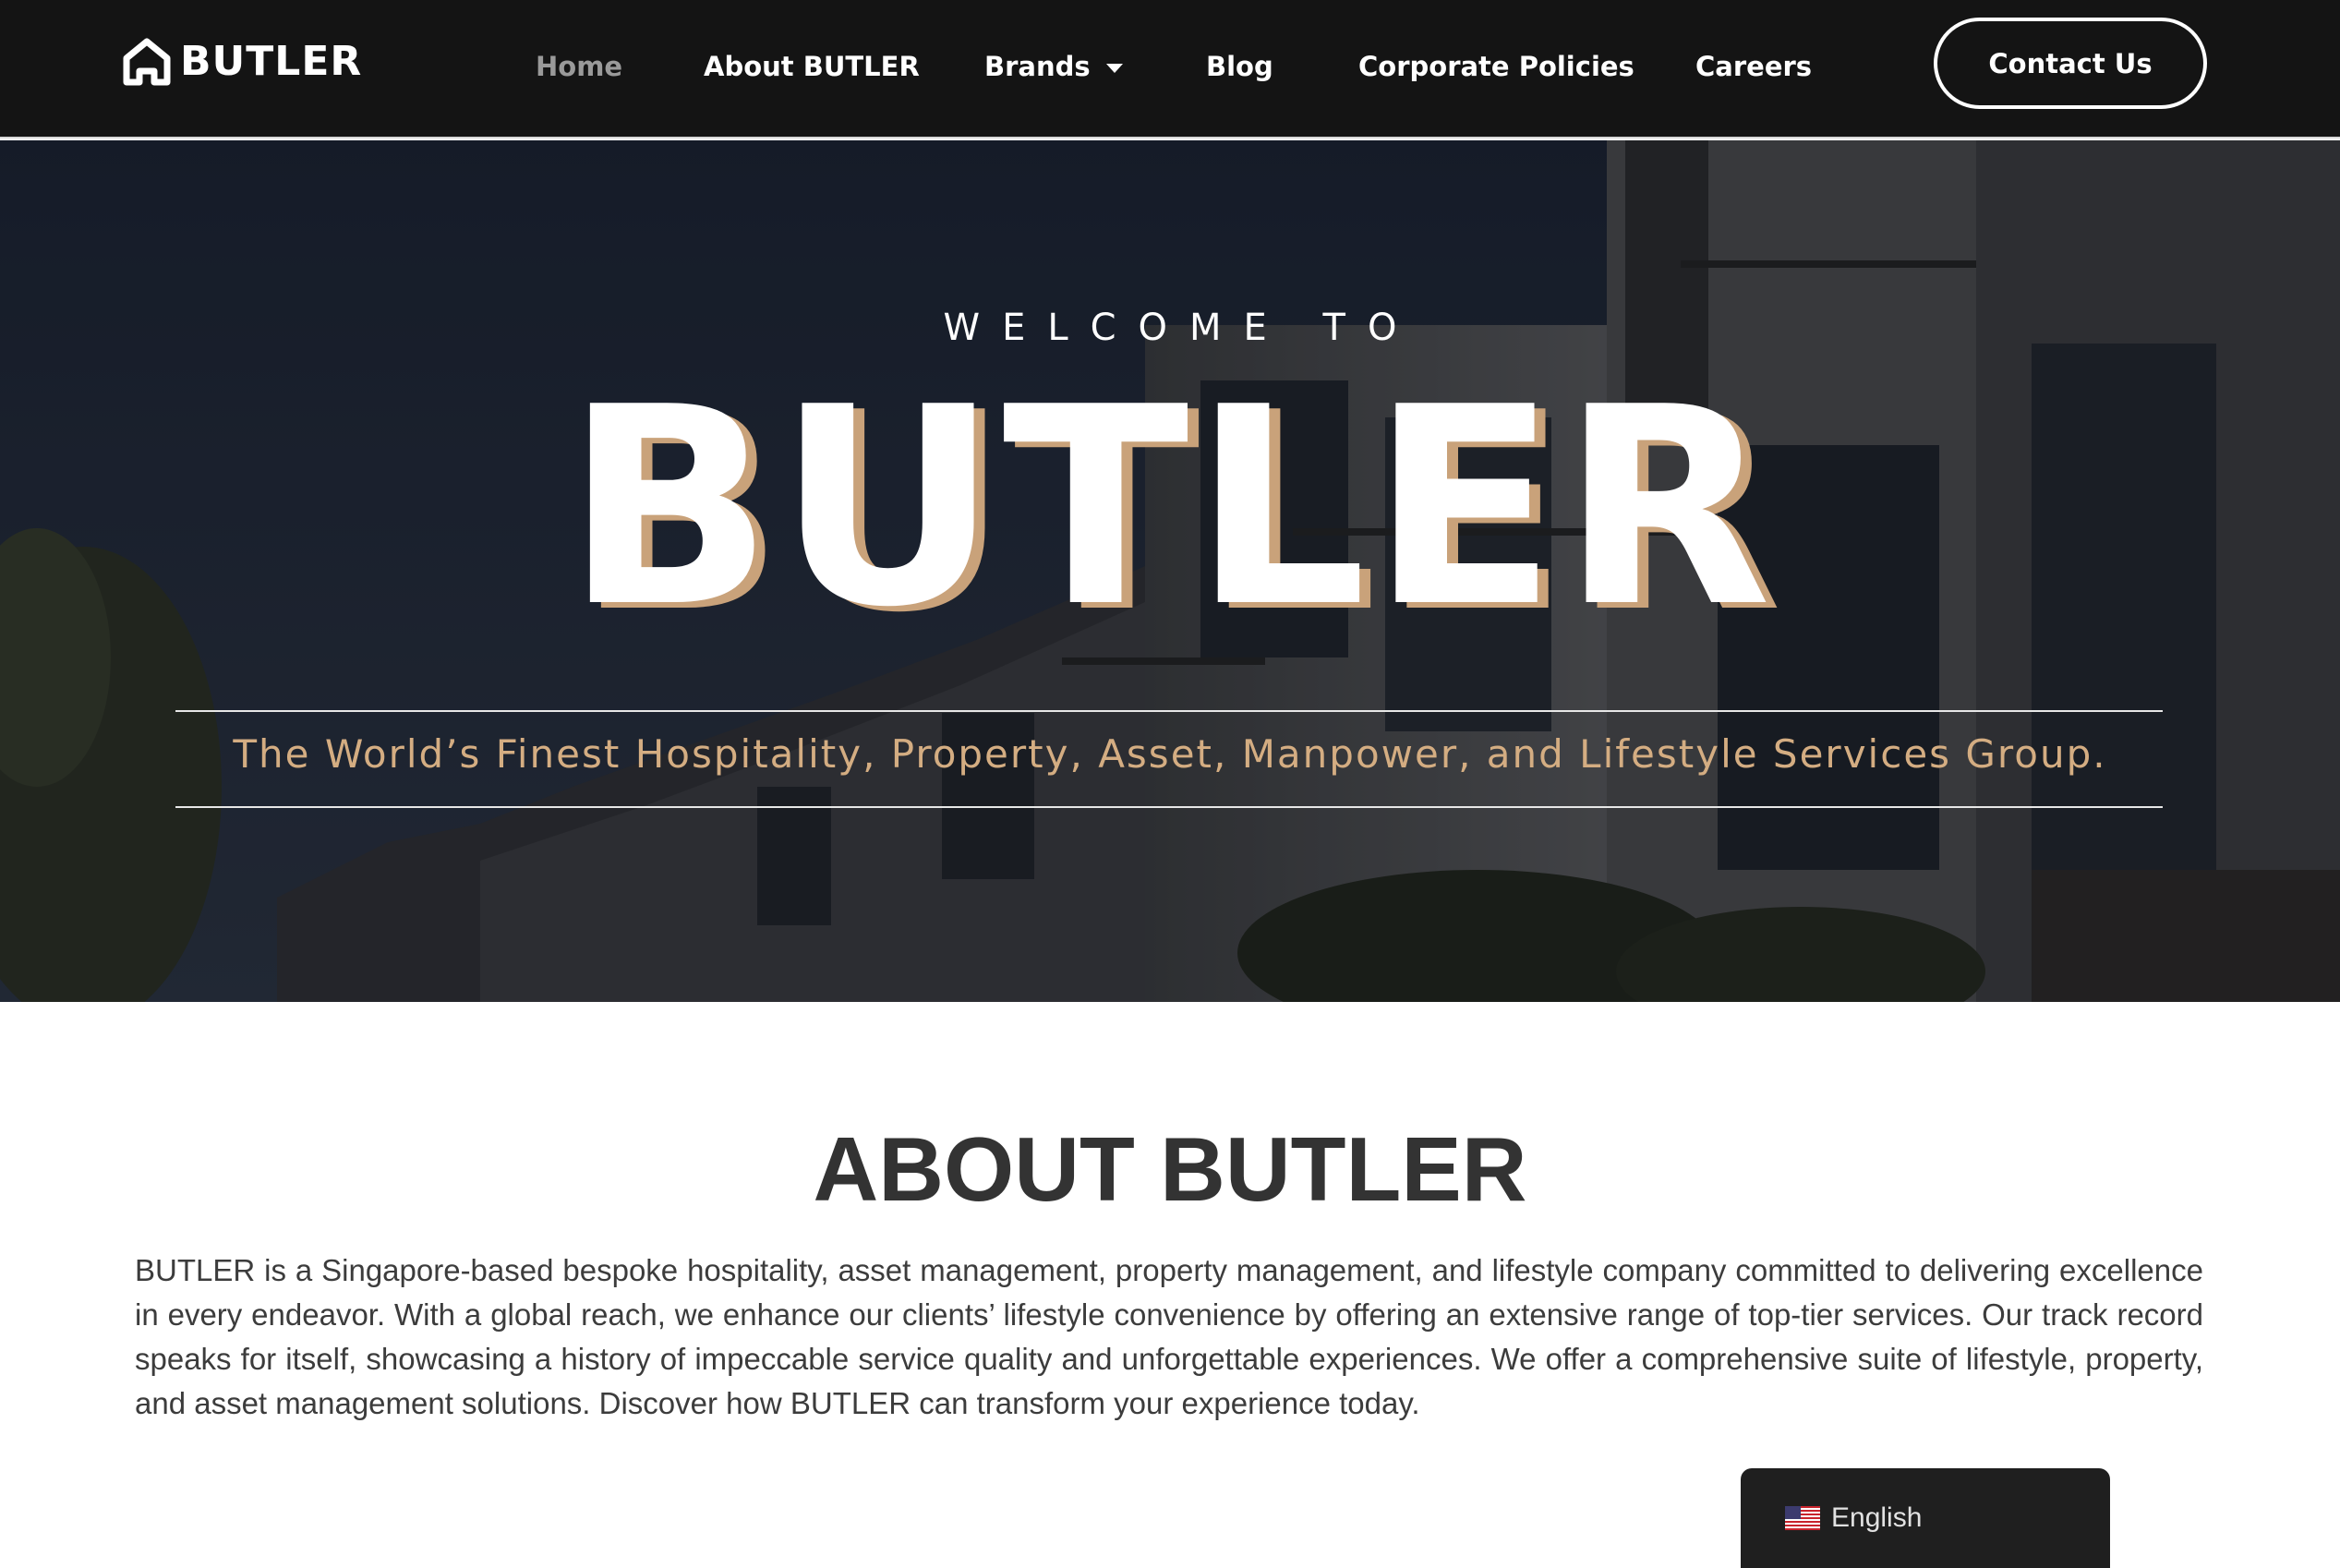 Image resolution: width=2340 pixels, height=1568 pixels. I want to click on nav-home: Home, so click(579, 66).